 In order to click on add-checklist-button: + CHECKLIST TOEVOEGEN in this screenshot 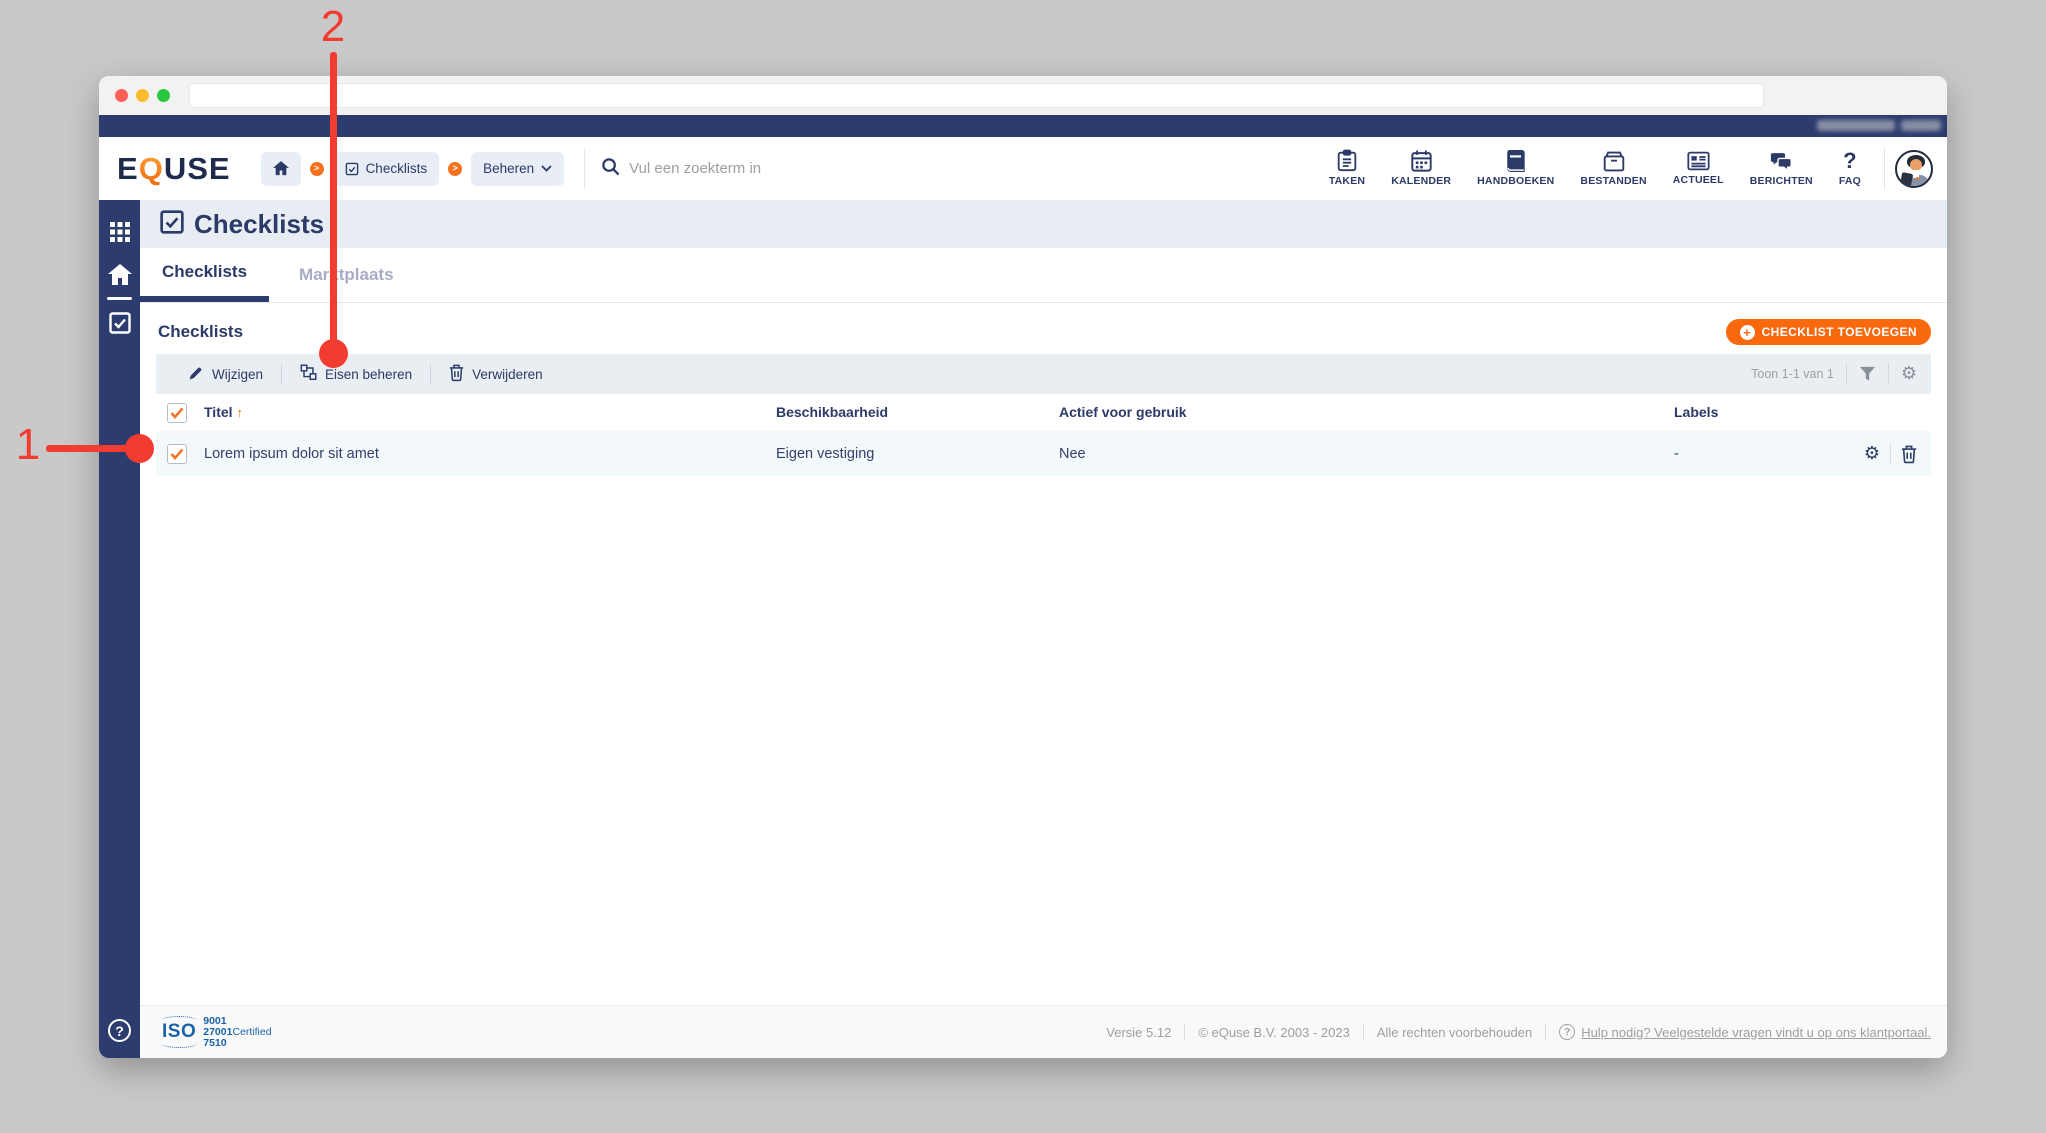, I will do `click(1828, 332)`.